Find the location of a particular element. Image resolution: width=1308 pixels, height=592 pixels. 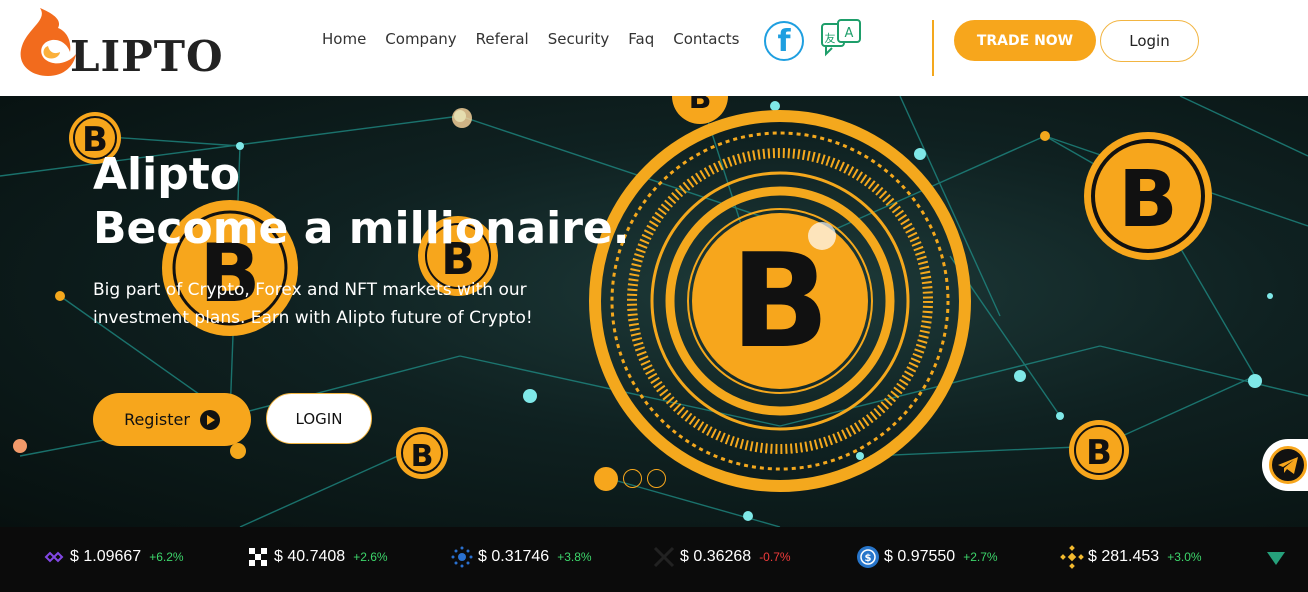

hero-title-line1: Alipto is located at coordinates (166, 174).